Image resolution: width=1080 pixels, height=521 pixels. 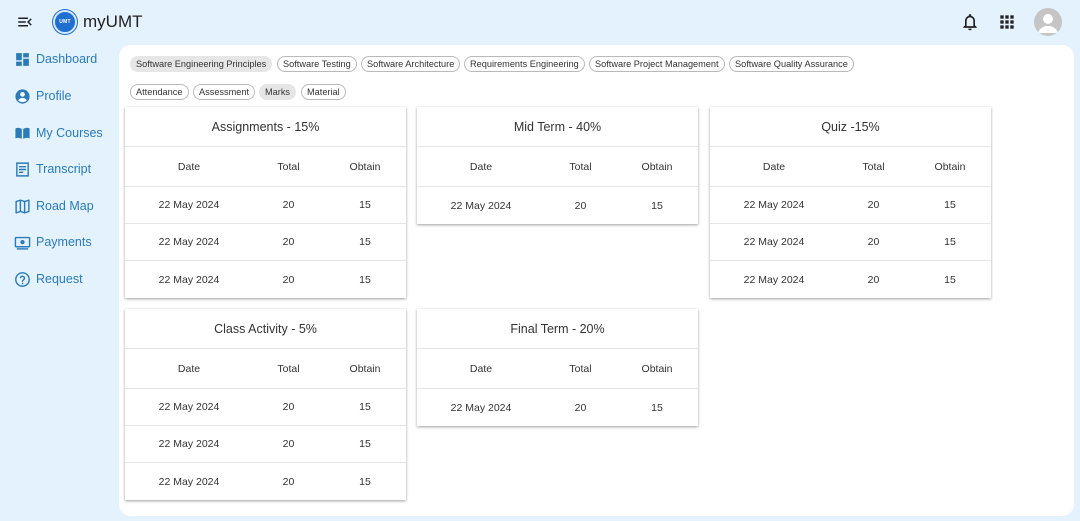 I want to click on section-chip-marks: Marks, so click(x=278, y=92).